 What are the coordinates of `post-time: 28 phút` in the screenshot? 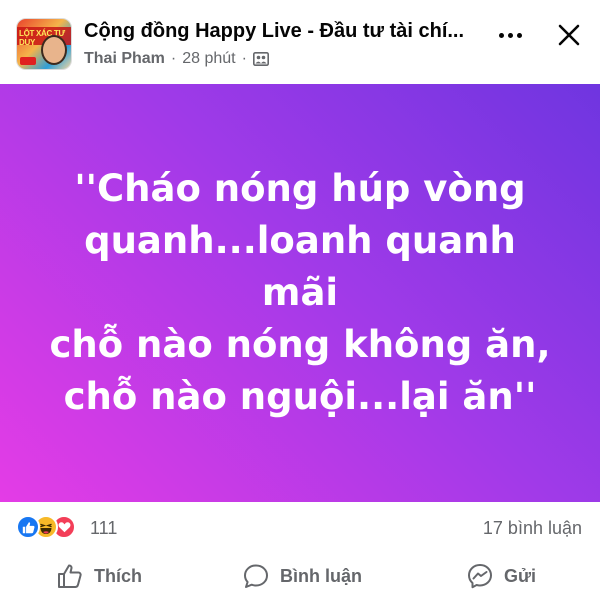 It's located at (208, 59).